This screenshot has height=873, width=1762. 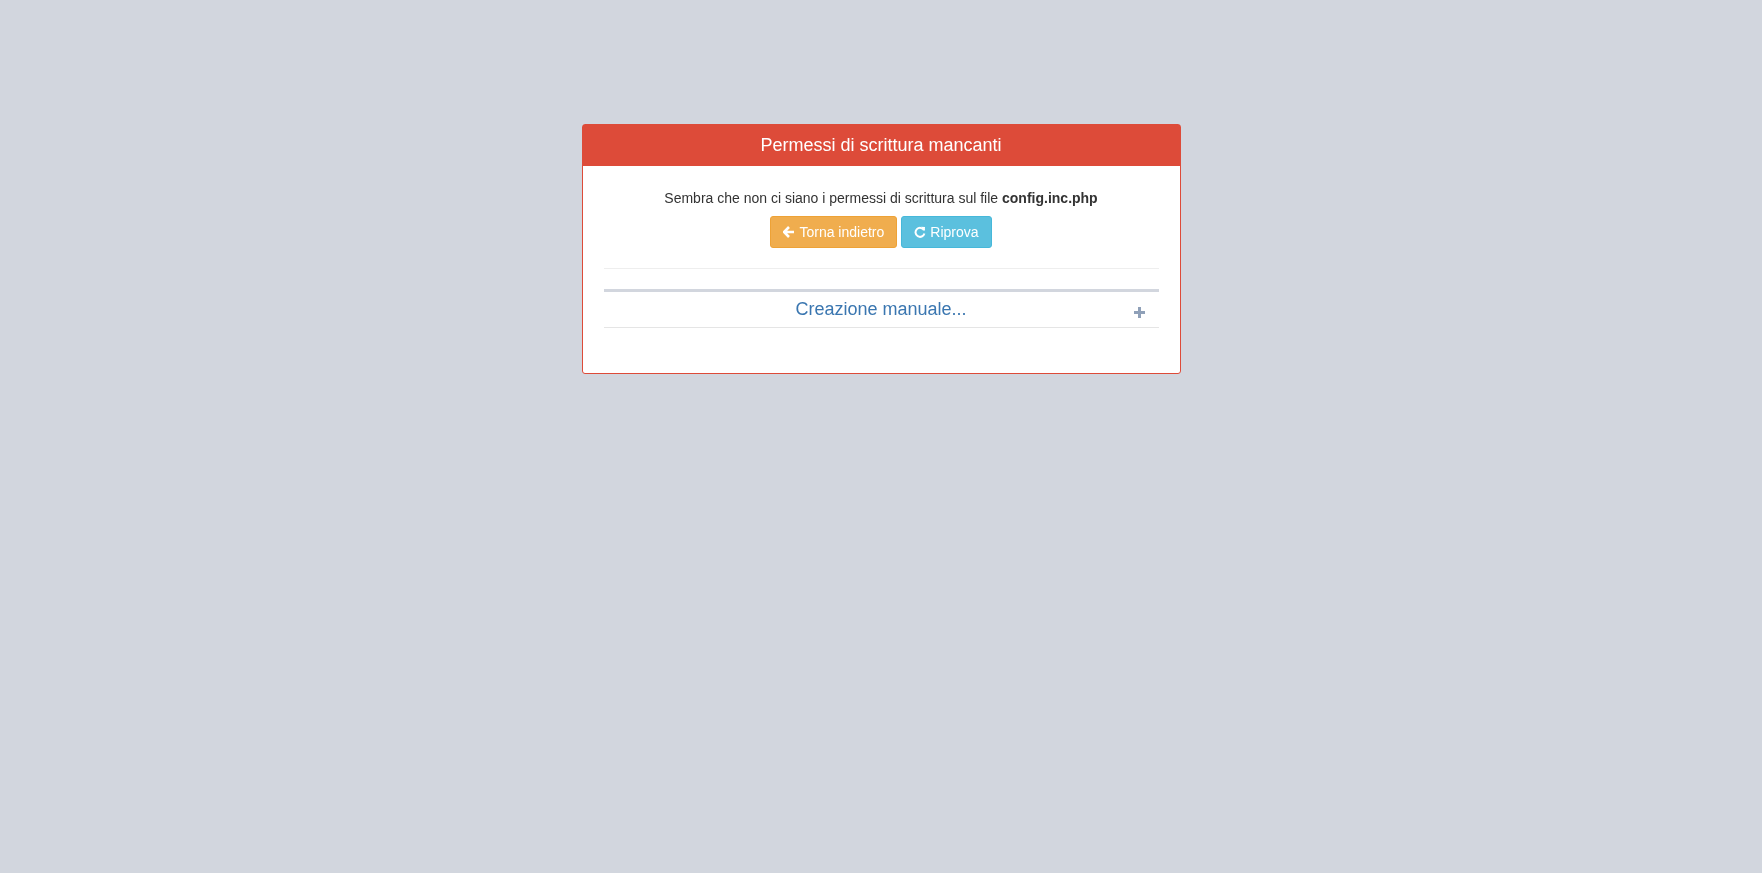 What do you see at coordinates (881, 145) in the screenshot?
I see `dialog-title: Permessi di scrittura mancanti` at bounding box center [881, 145].